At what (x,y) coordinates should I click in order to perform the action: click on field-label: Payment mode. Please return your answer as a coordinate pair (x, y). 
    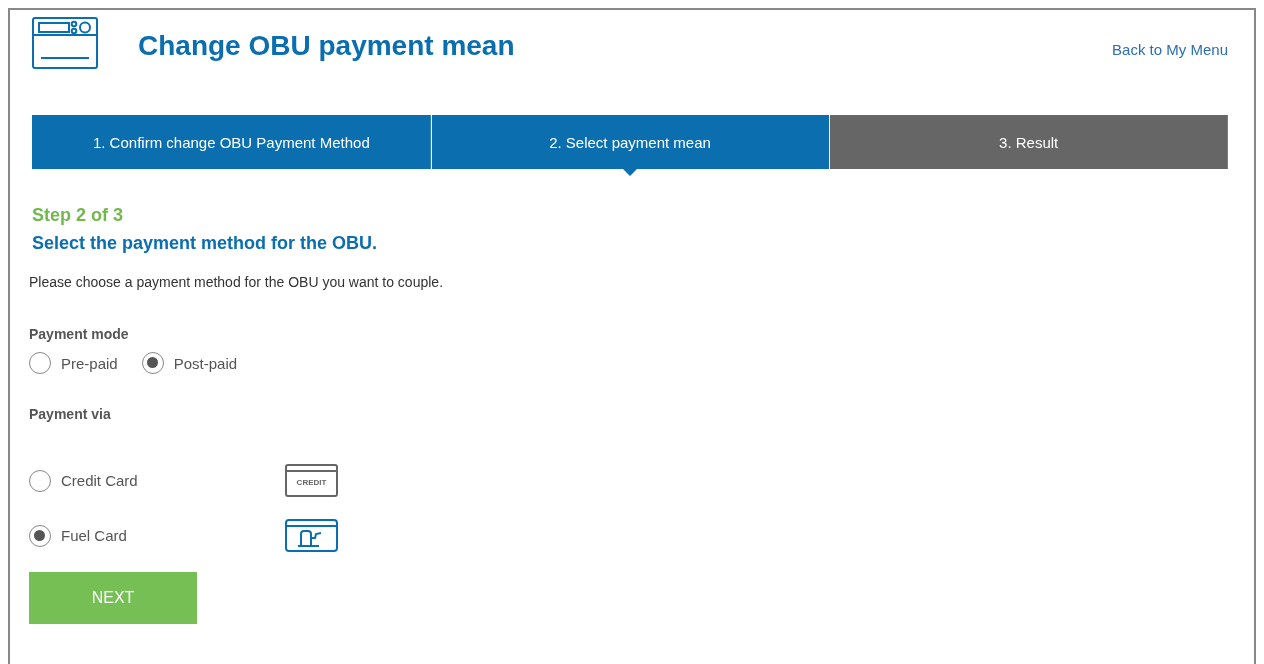
    Looking at the image, I should click on (79, 334).